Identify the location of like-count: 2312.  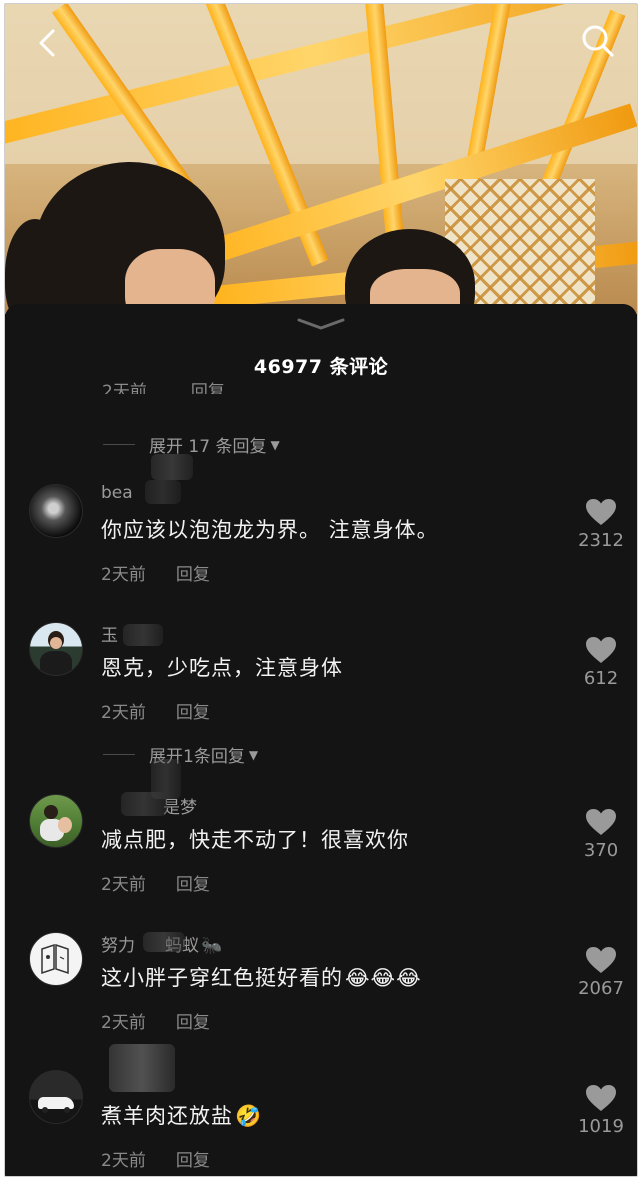
(601, 540).